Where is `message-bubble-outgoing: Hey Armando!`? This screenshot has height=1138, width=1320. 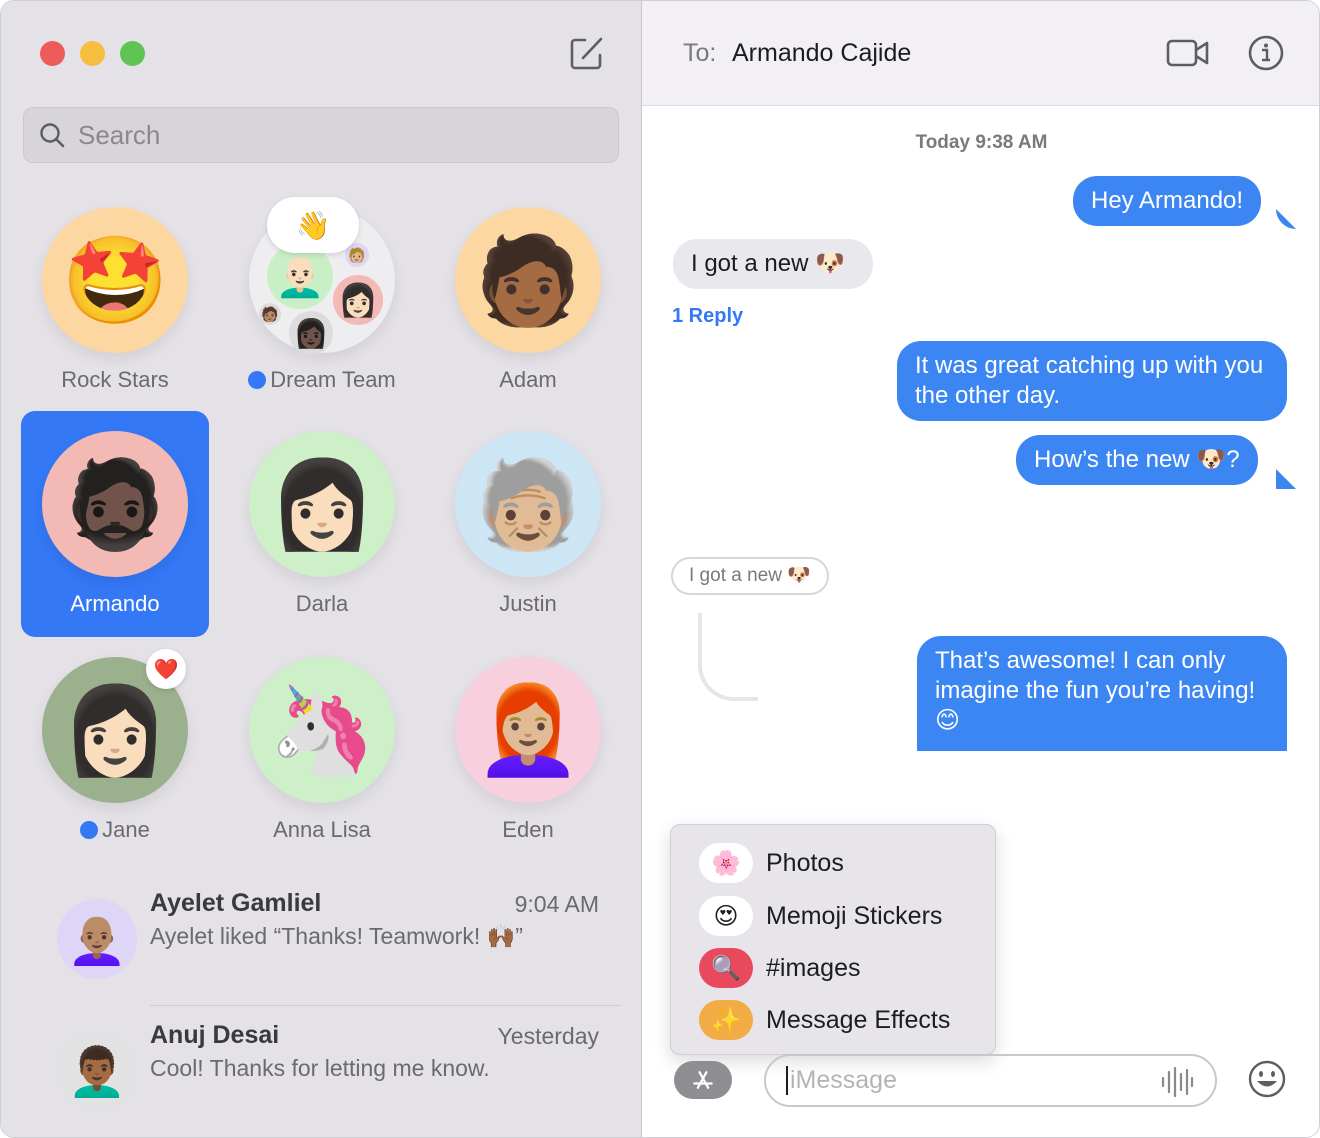
message-bubble-outgoing: Hey Armando! is located at coordinates (1167, 201).